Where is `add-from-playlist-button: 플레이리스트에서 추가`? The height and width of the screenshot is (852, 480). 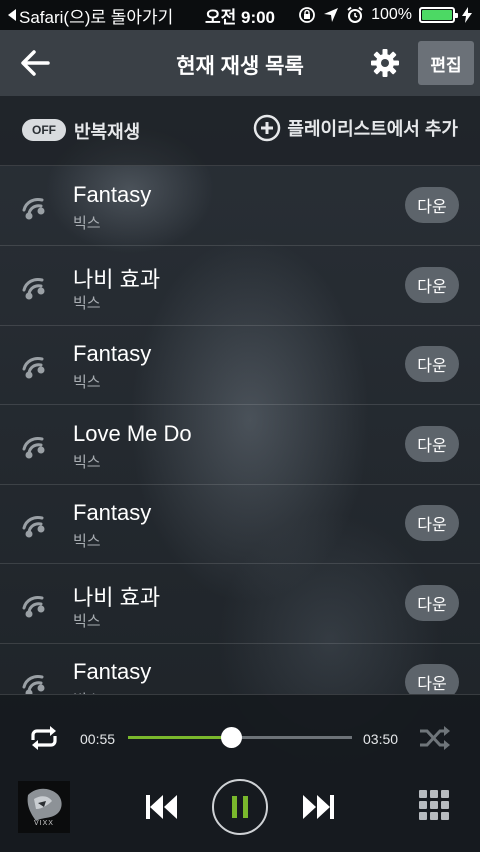 add-from-playlist-button: 플레이리스트에서 추가 is located at coordinates (355, 128).